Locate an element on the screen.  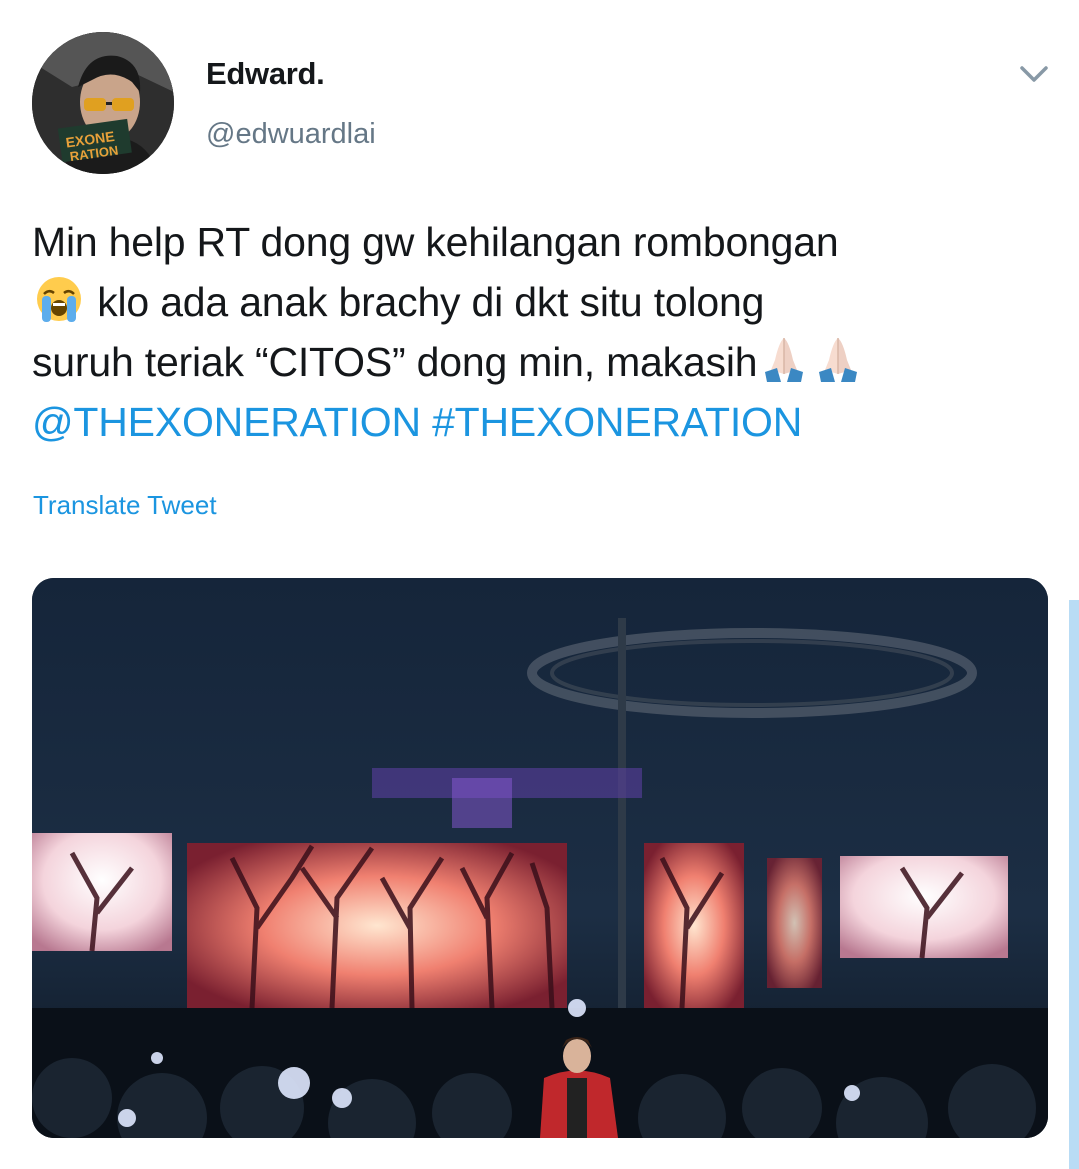
tweet-text-line-1: Min help RT dong gw kehilangan rombongan is located at coordinates (435, 242).